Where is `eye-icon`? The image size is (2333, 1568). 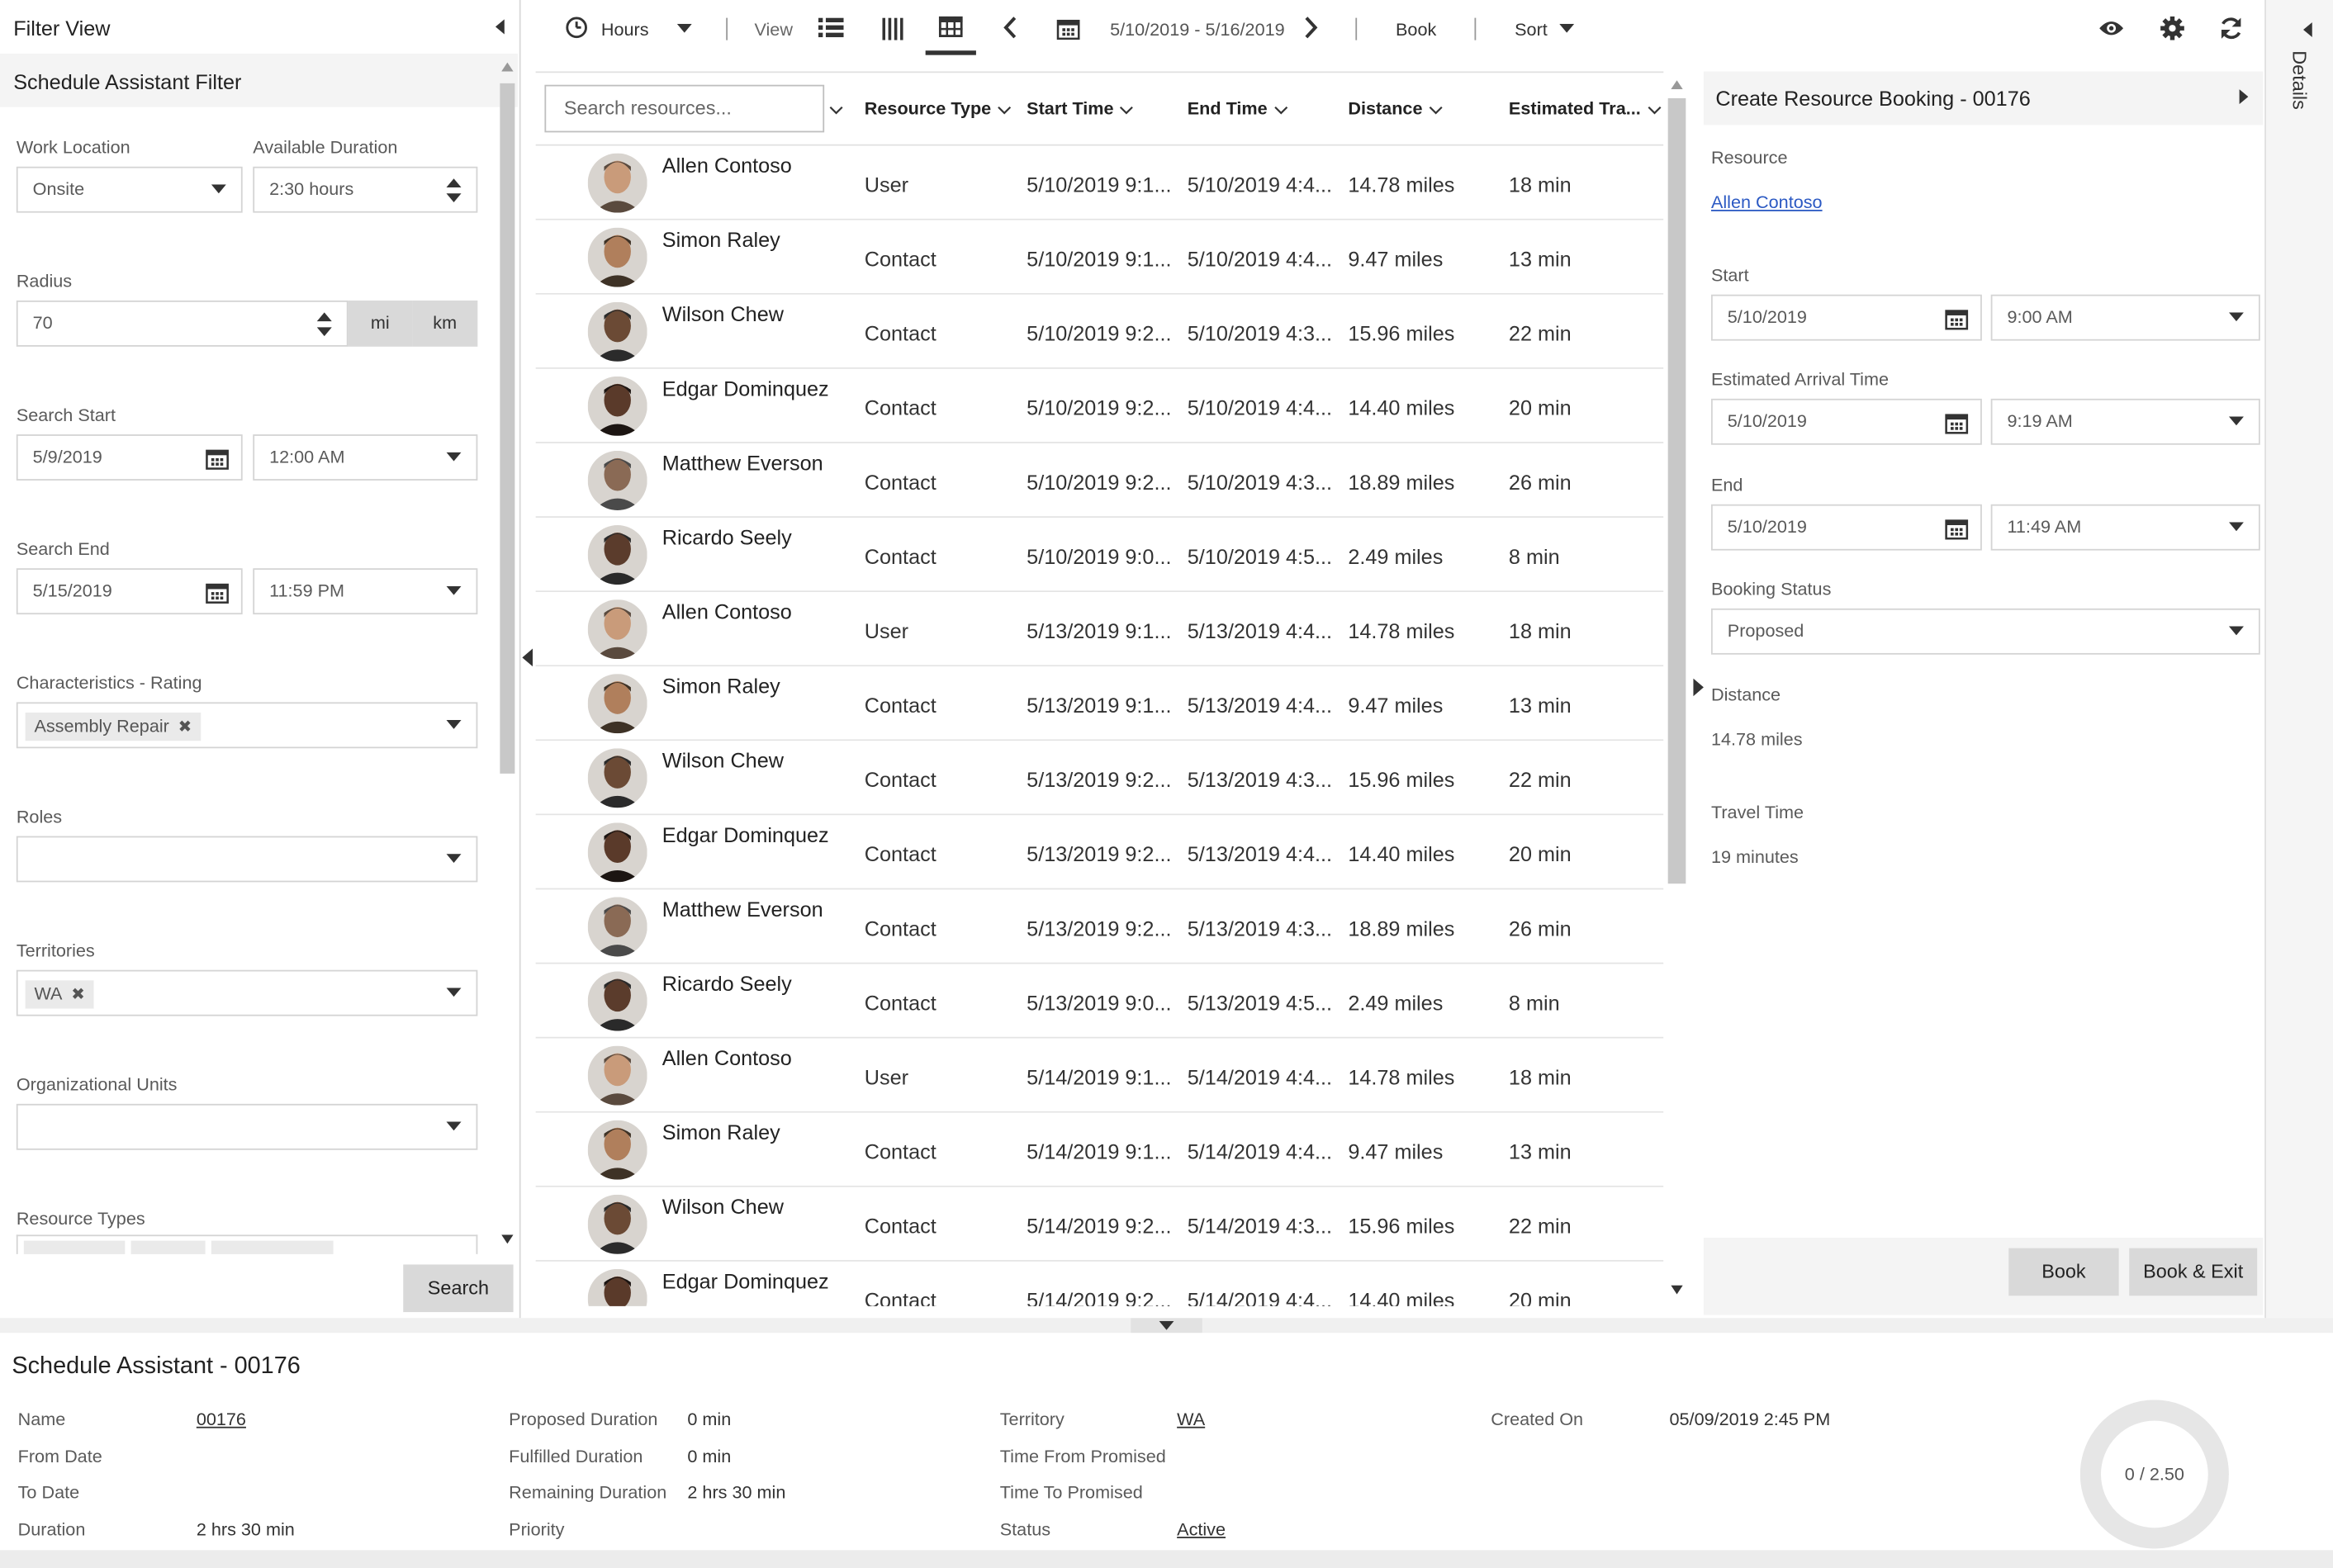 eye-icon is located at coordinates (2111, 28).